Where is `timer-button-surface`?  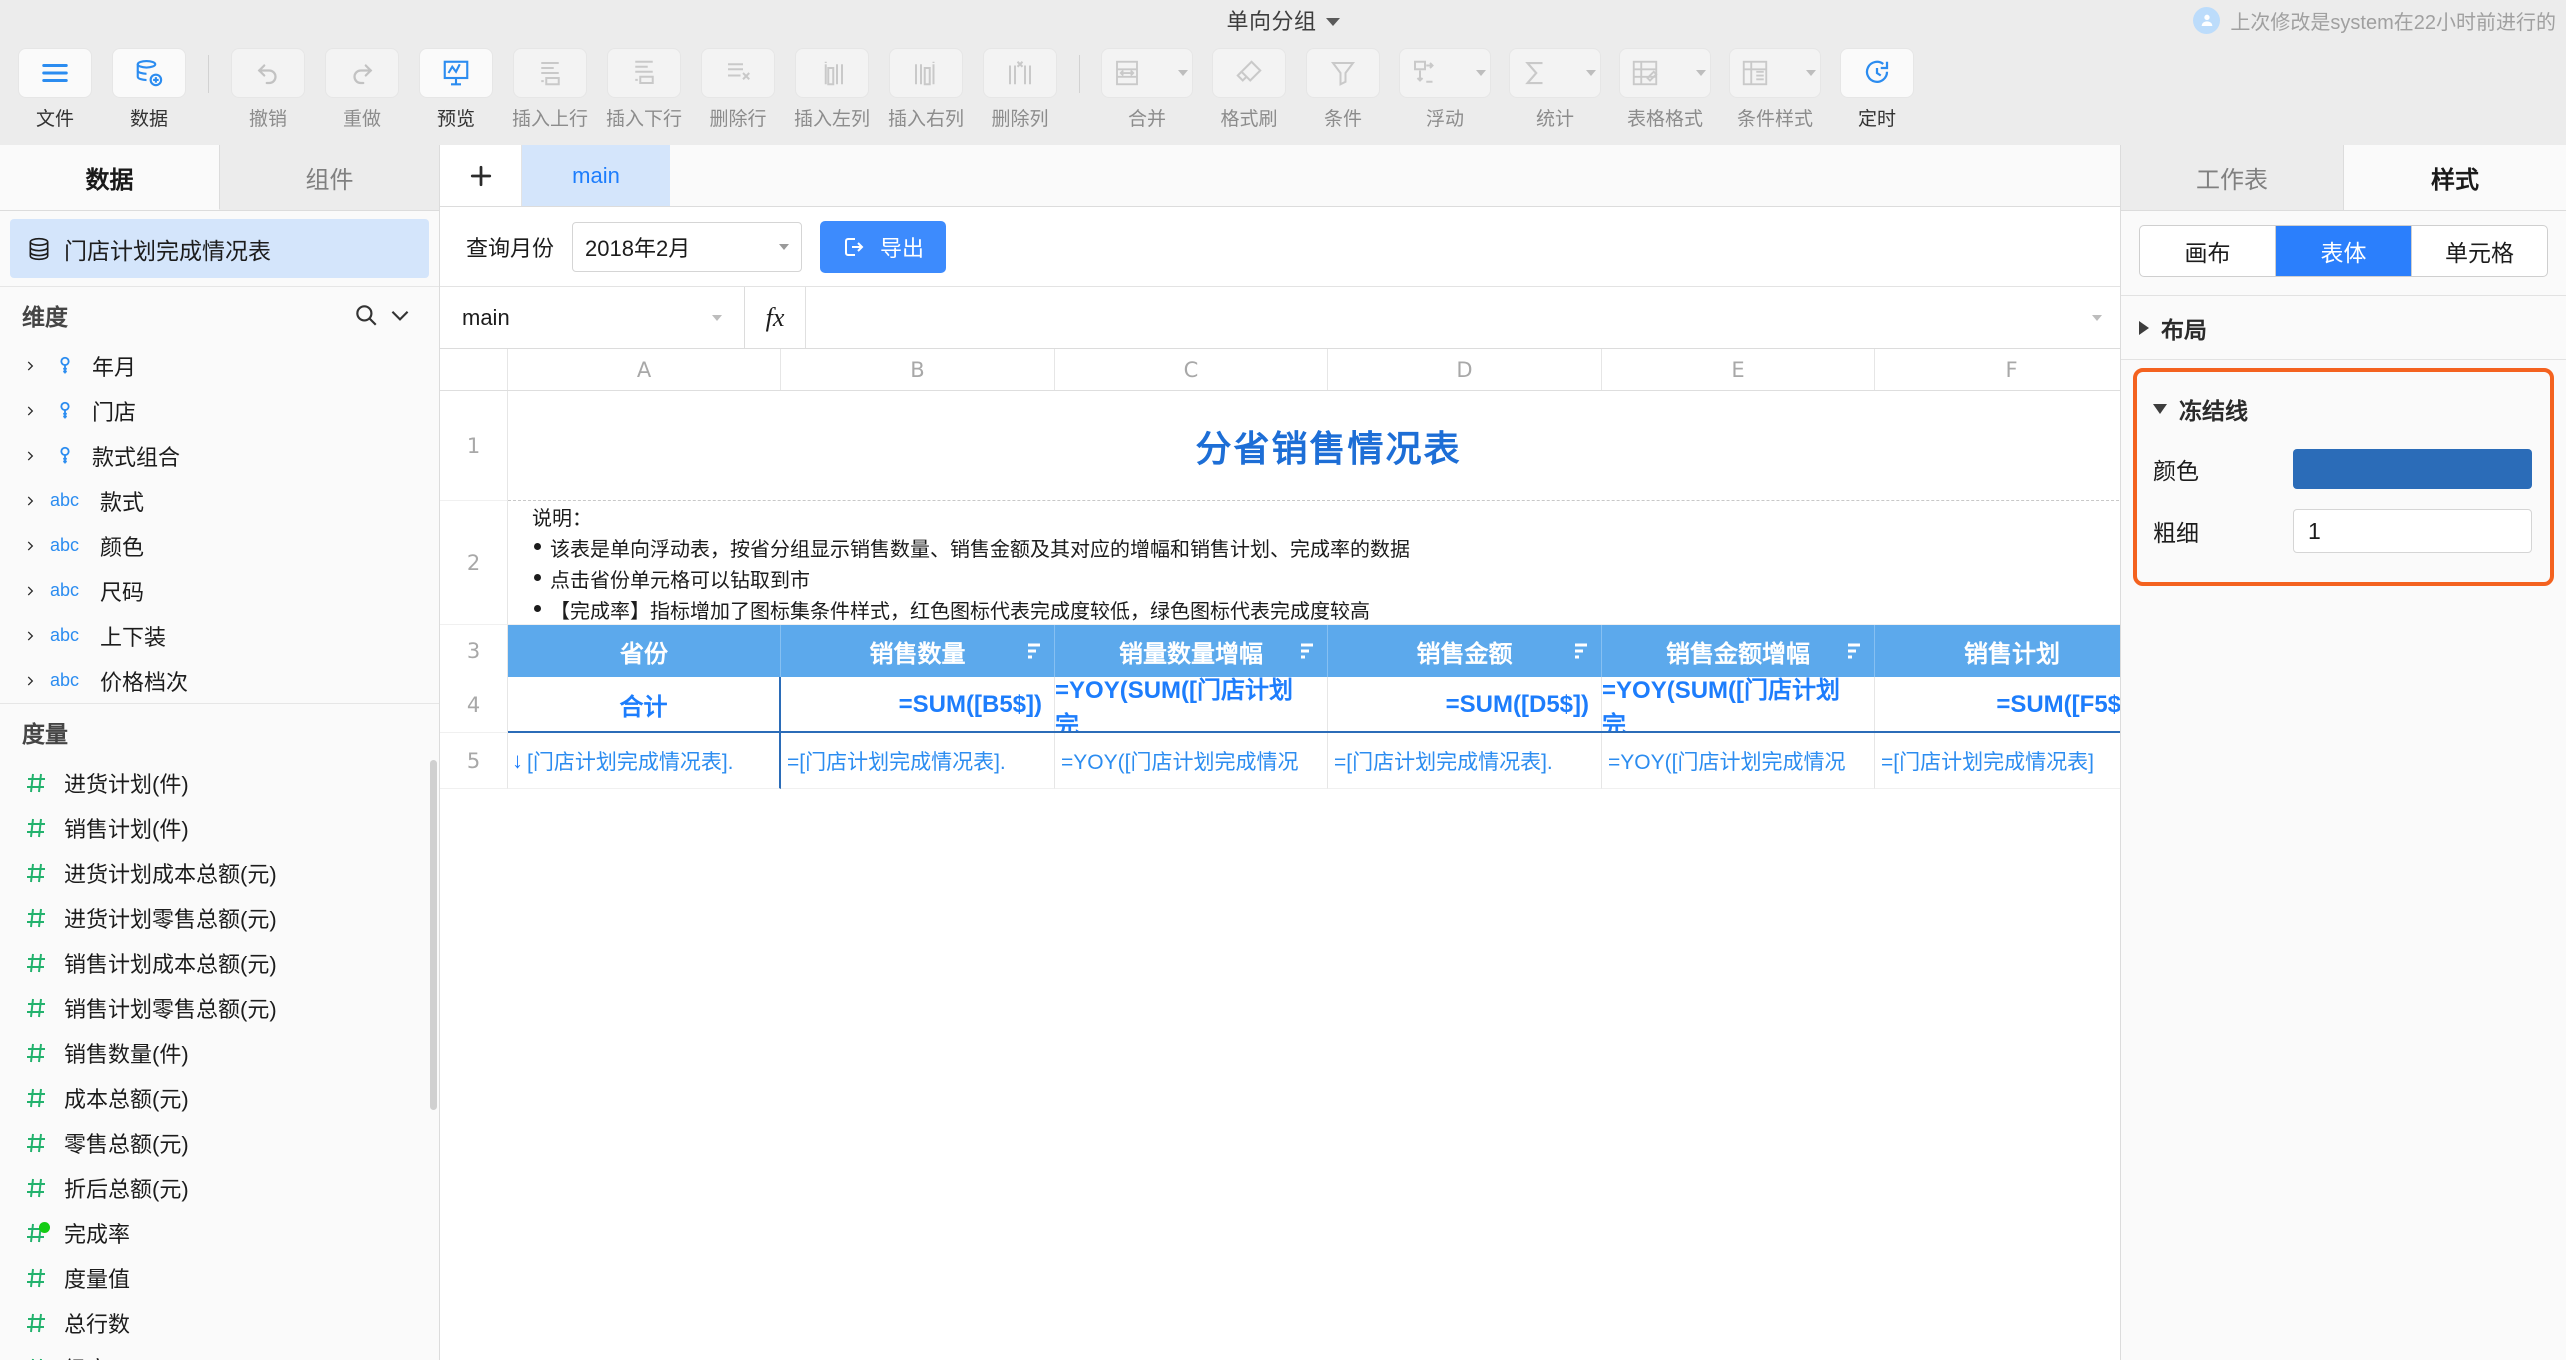
timer-button-surface is located at coordinates (1877, 73).